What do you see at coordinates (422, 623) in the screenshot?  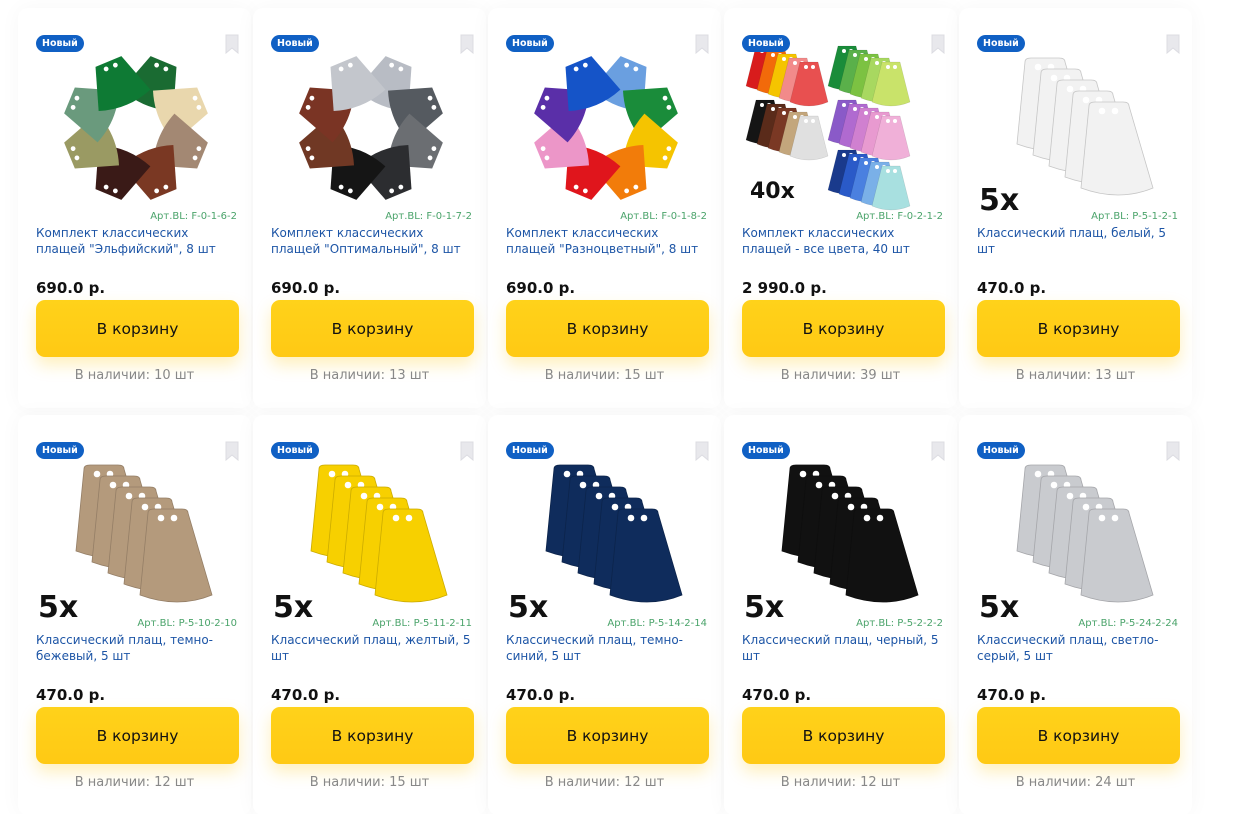 I see `article-number: Арт.BL: P-5-11-2-11` at bounding box center [422, 623].